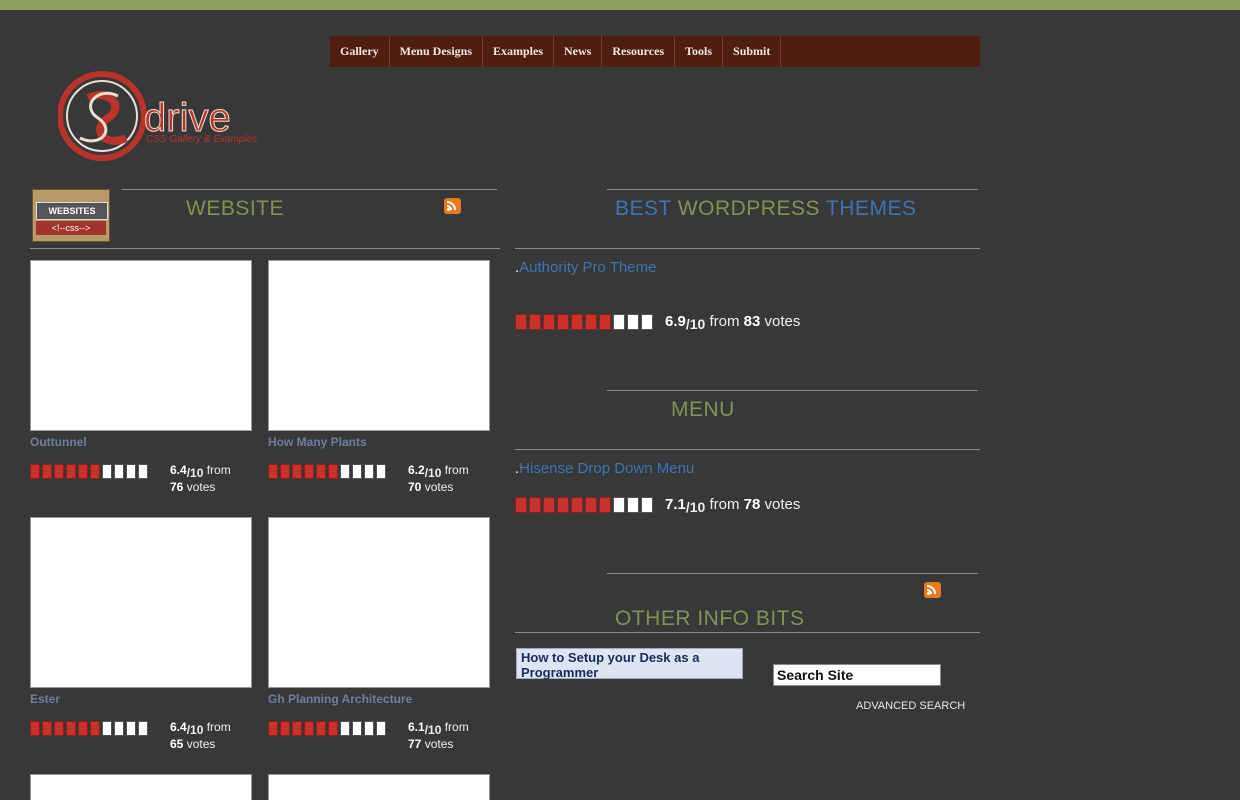  Describe the element at coordinates (436, 51) in the screenshot. I see `nav-menu-designs: Menu Designs` at that location.